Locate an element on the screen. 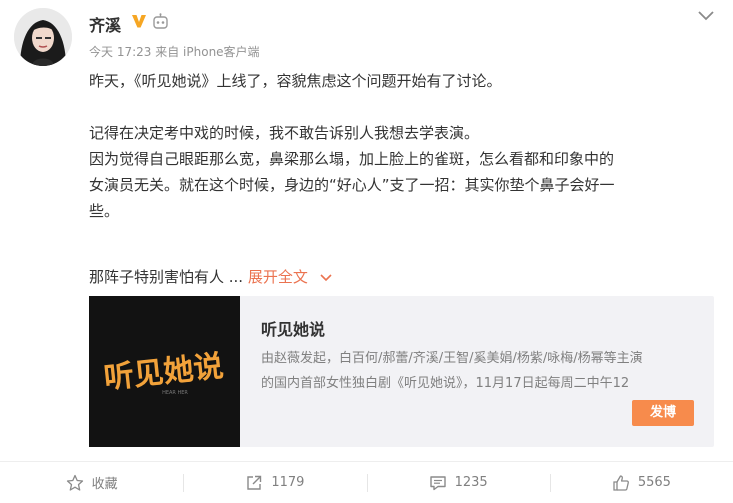 The width and height of the screenshot is (733, 503). repost-button: 1179 is located at coordinates (274, 482).